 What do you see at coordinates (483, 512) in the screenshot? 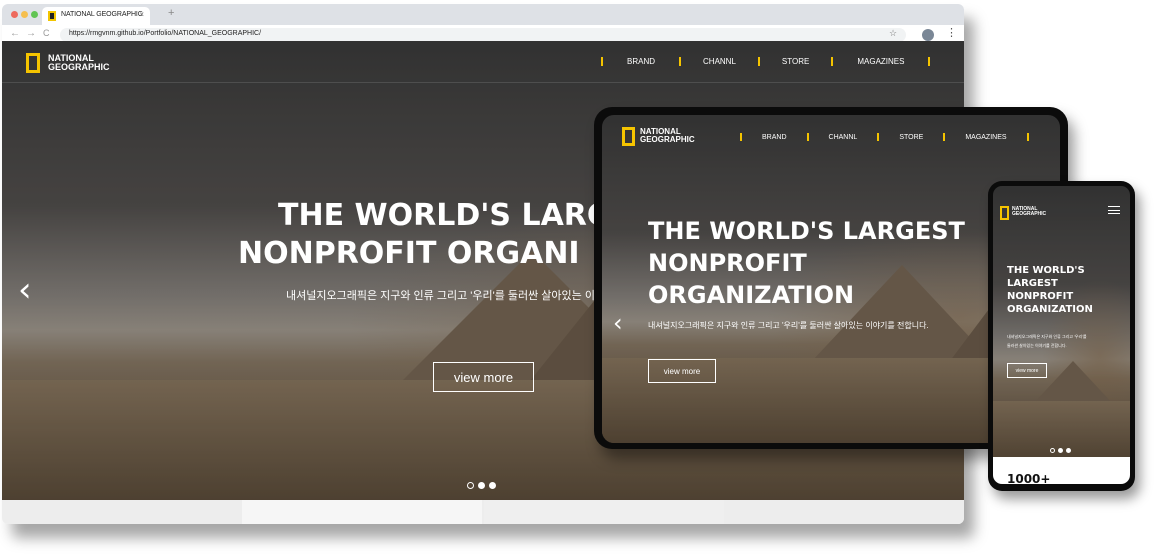
I see `content-strip` at bounding box center [483, 512].